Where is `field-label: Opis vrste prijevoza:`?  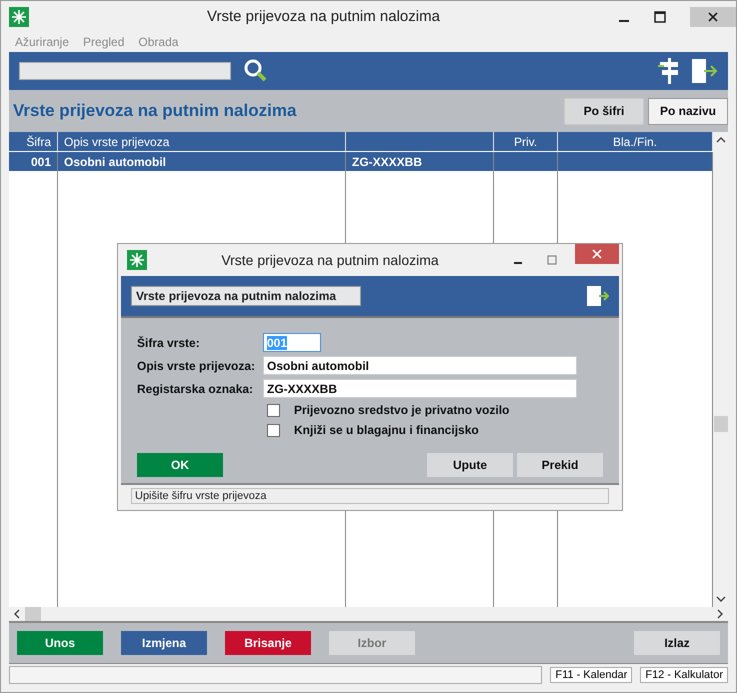 field-label: Opis vrste prijevoza: is located at coordinates (196, 365).